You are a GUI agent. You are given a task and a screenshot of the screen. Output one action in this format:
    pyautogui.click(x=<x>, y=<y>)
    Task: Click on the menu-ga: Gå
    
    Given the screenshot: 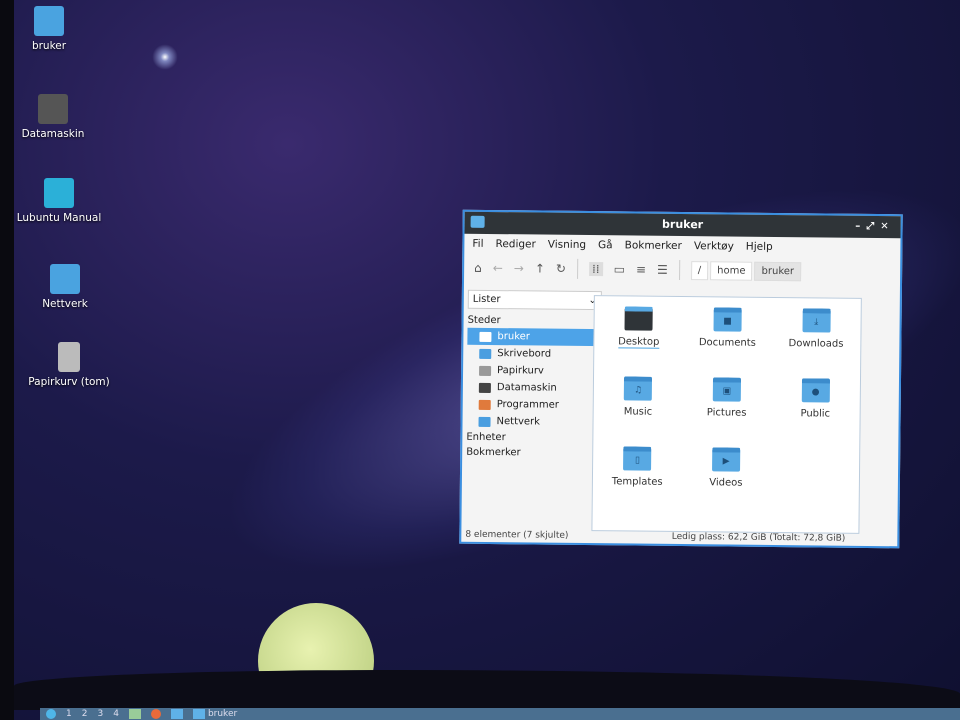 What is the action you would take?
    pyautogui.click(x=605, y=245)
    